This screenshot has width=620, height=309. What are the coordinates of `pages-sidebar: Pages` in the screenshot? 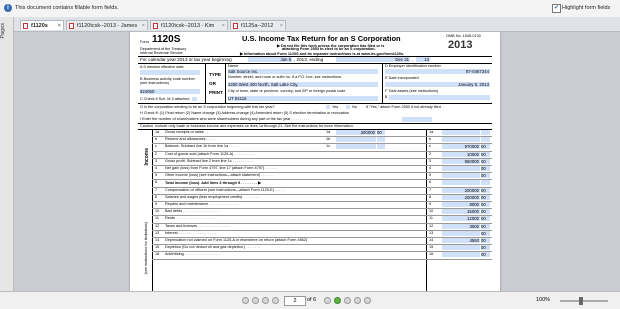 It's located at (7, 154).